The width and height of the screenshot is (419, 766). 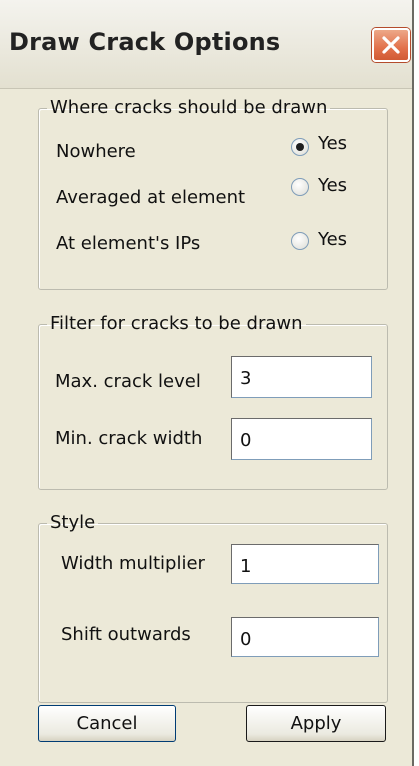 I want to click on radio-nowhere, so click(x=300, y=147).